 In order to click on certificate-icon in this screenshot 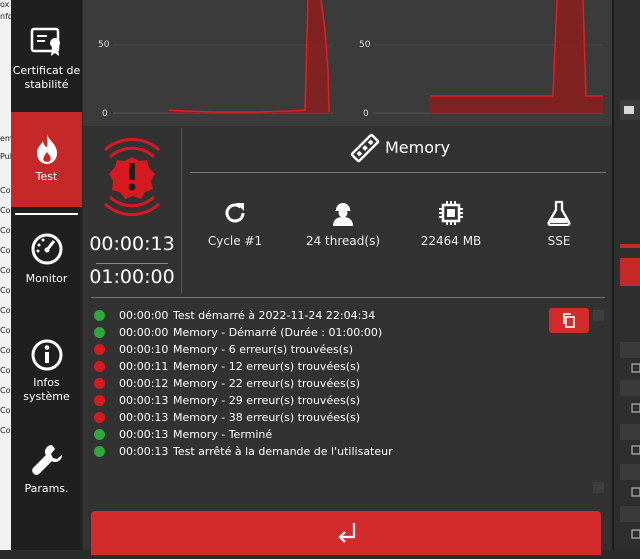, I will do `click(45, 41)`.